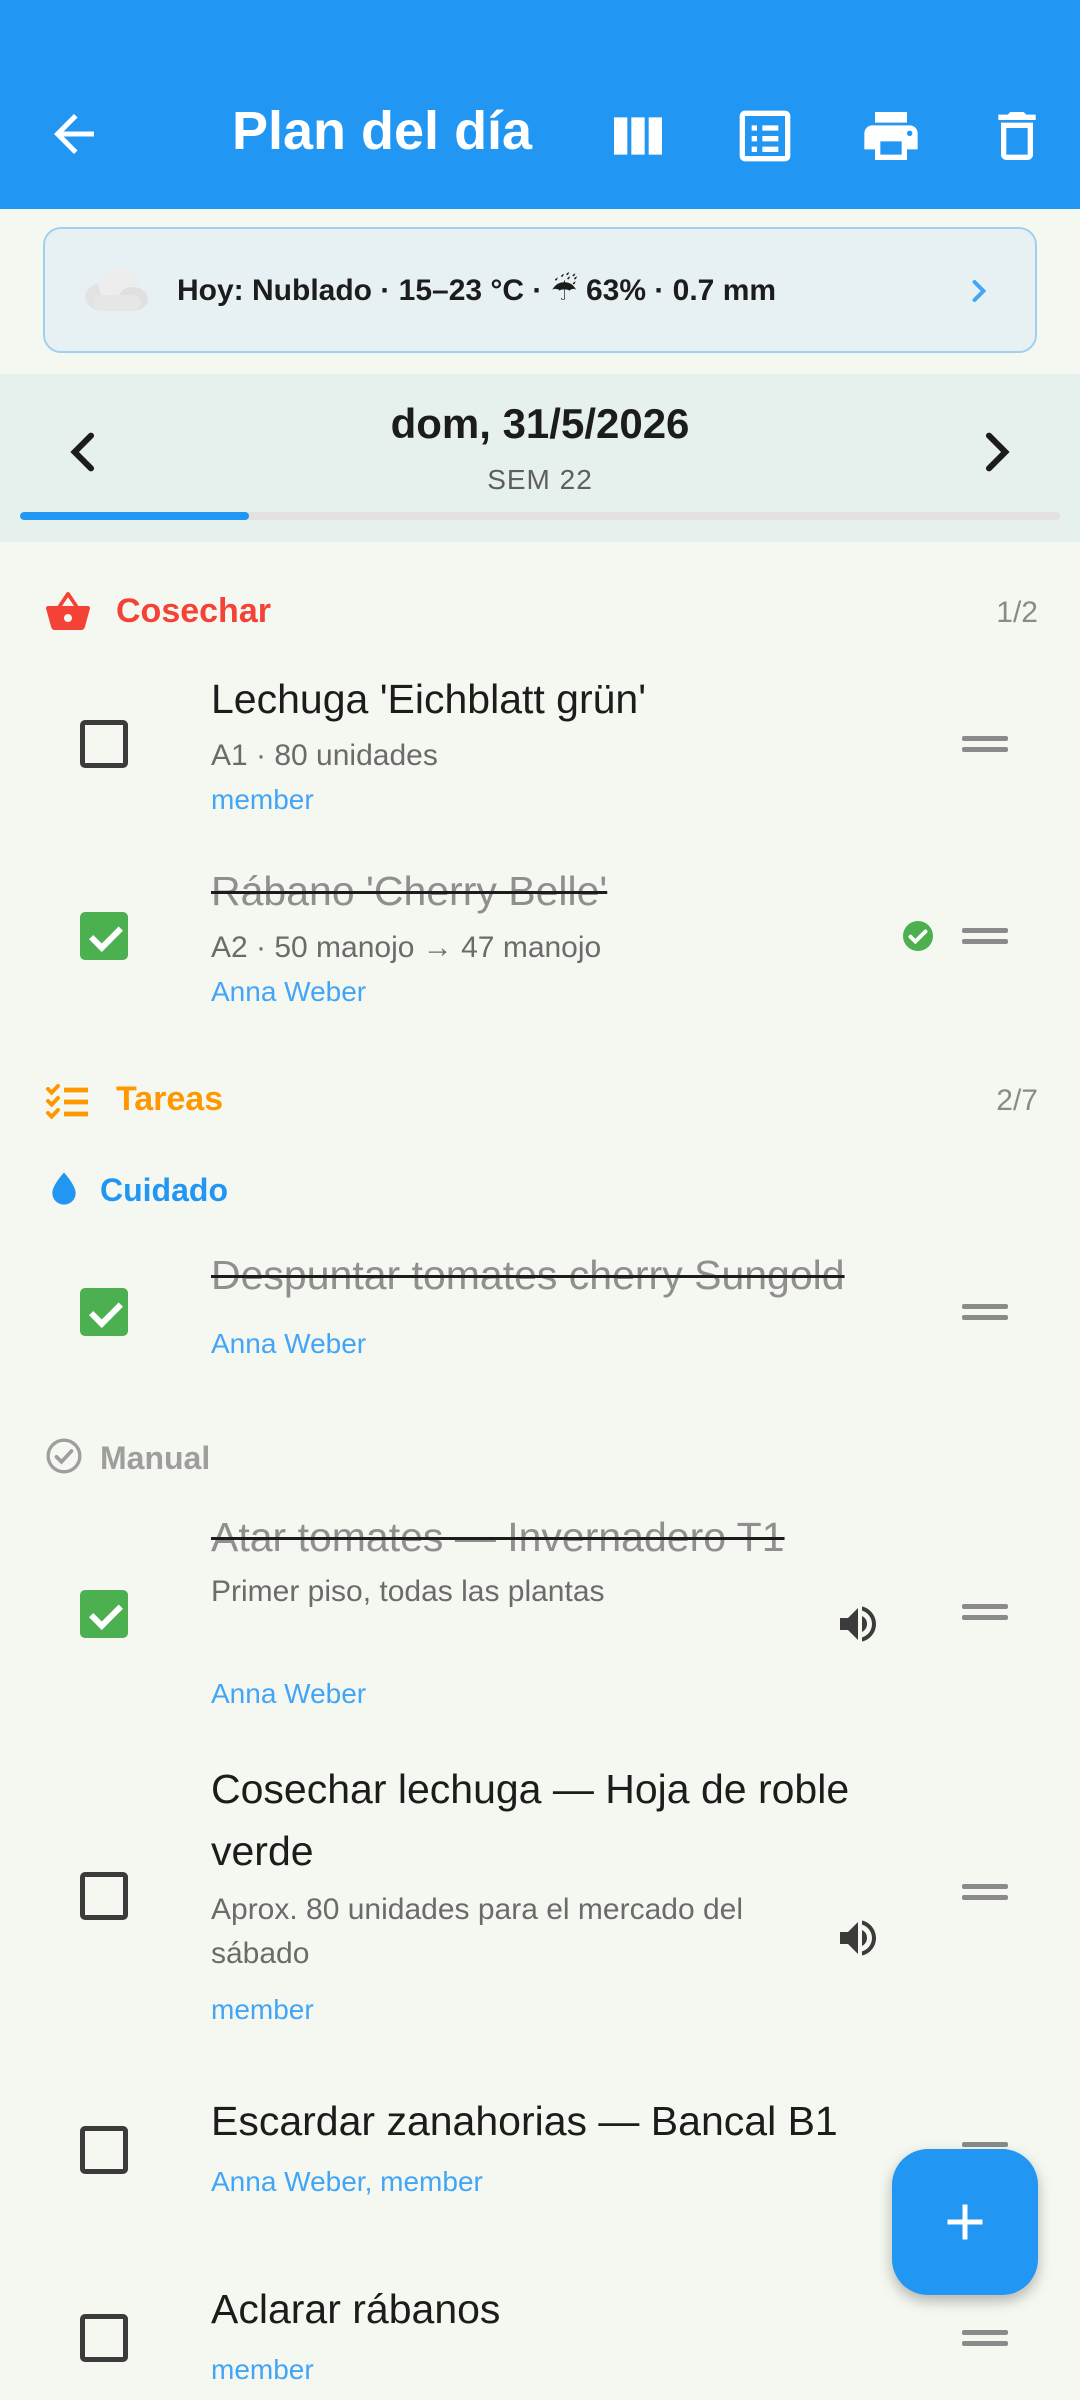  I want to click on cloud-icon, so click(115, 289).